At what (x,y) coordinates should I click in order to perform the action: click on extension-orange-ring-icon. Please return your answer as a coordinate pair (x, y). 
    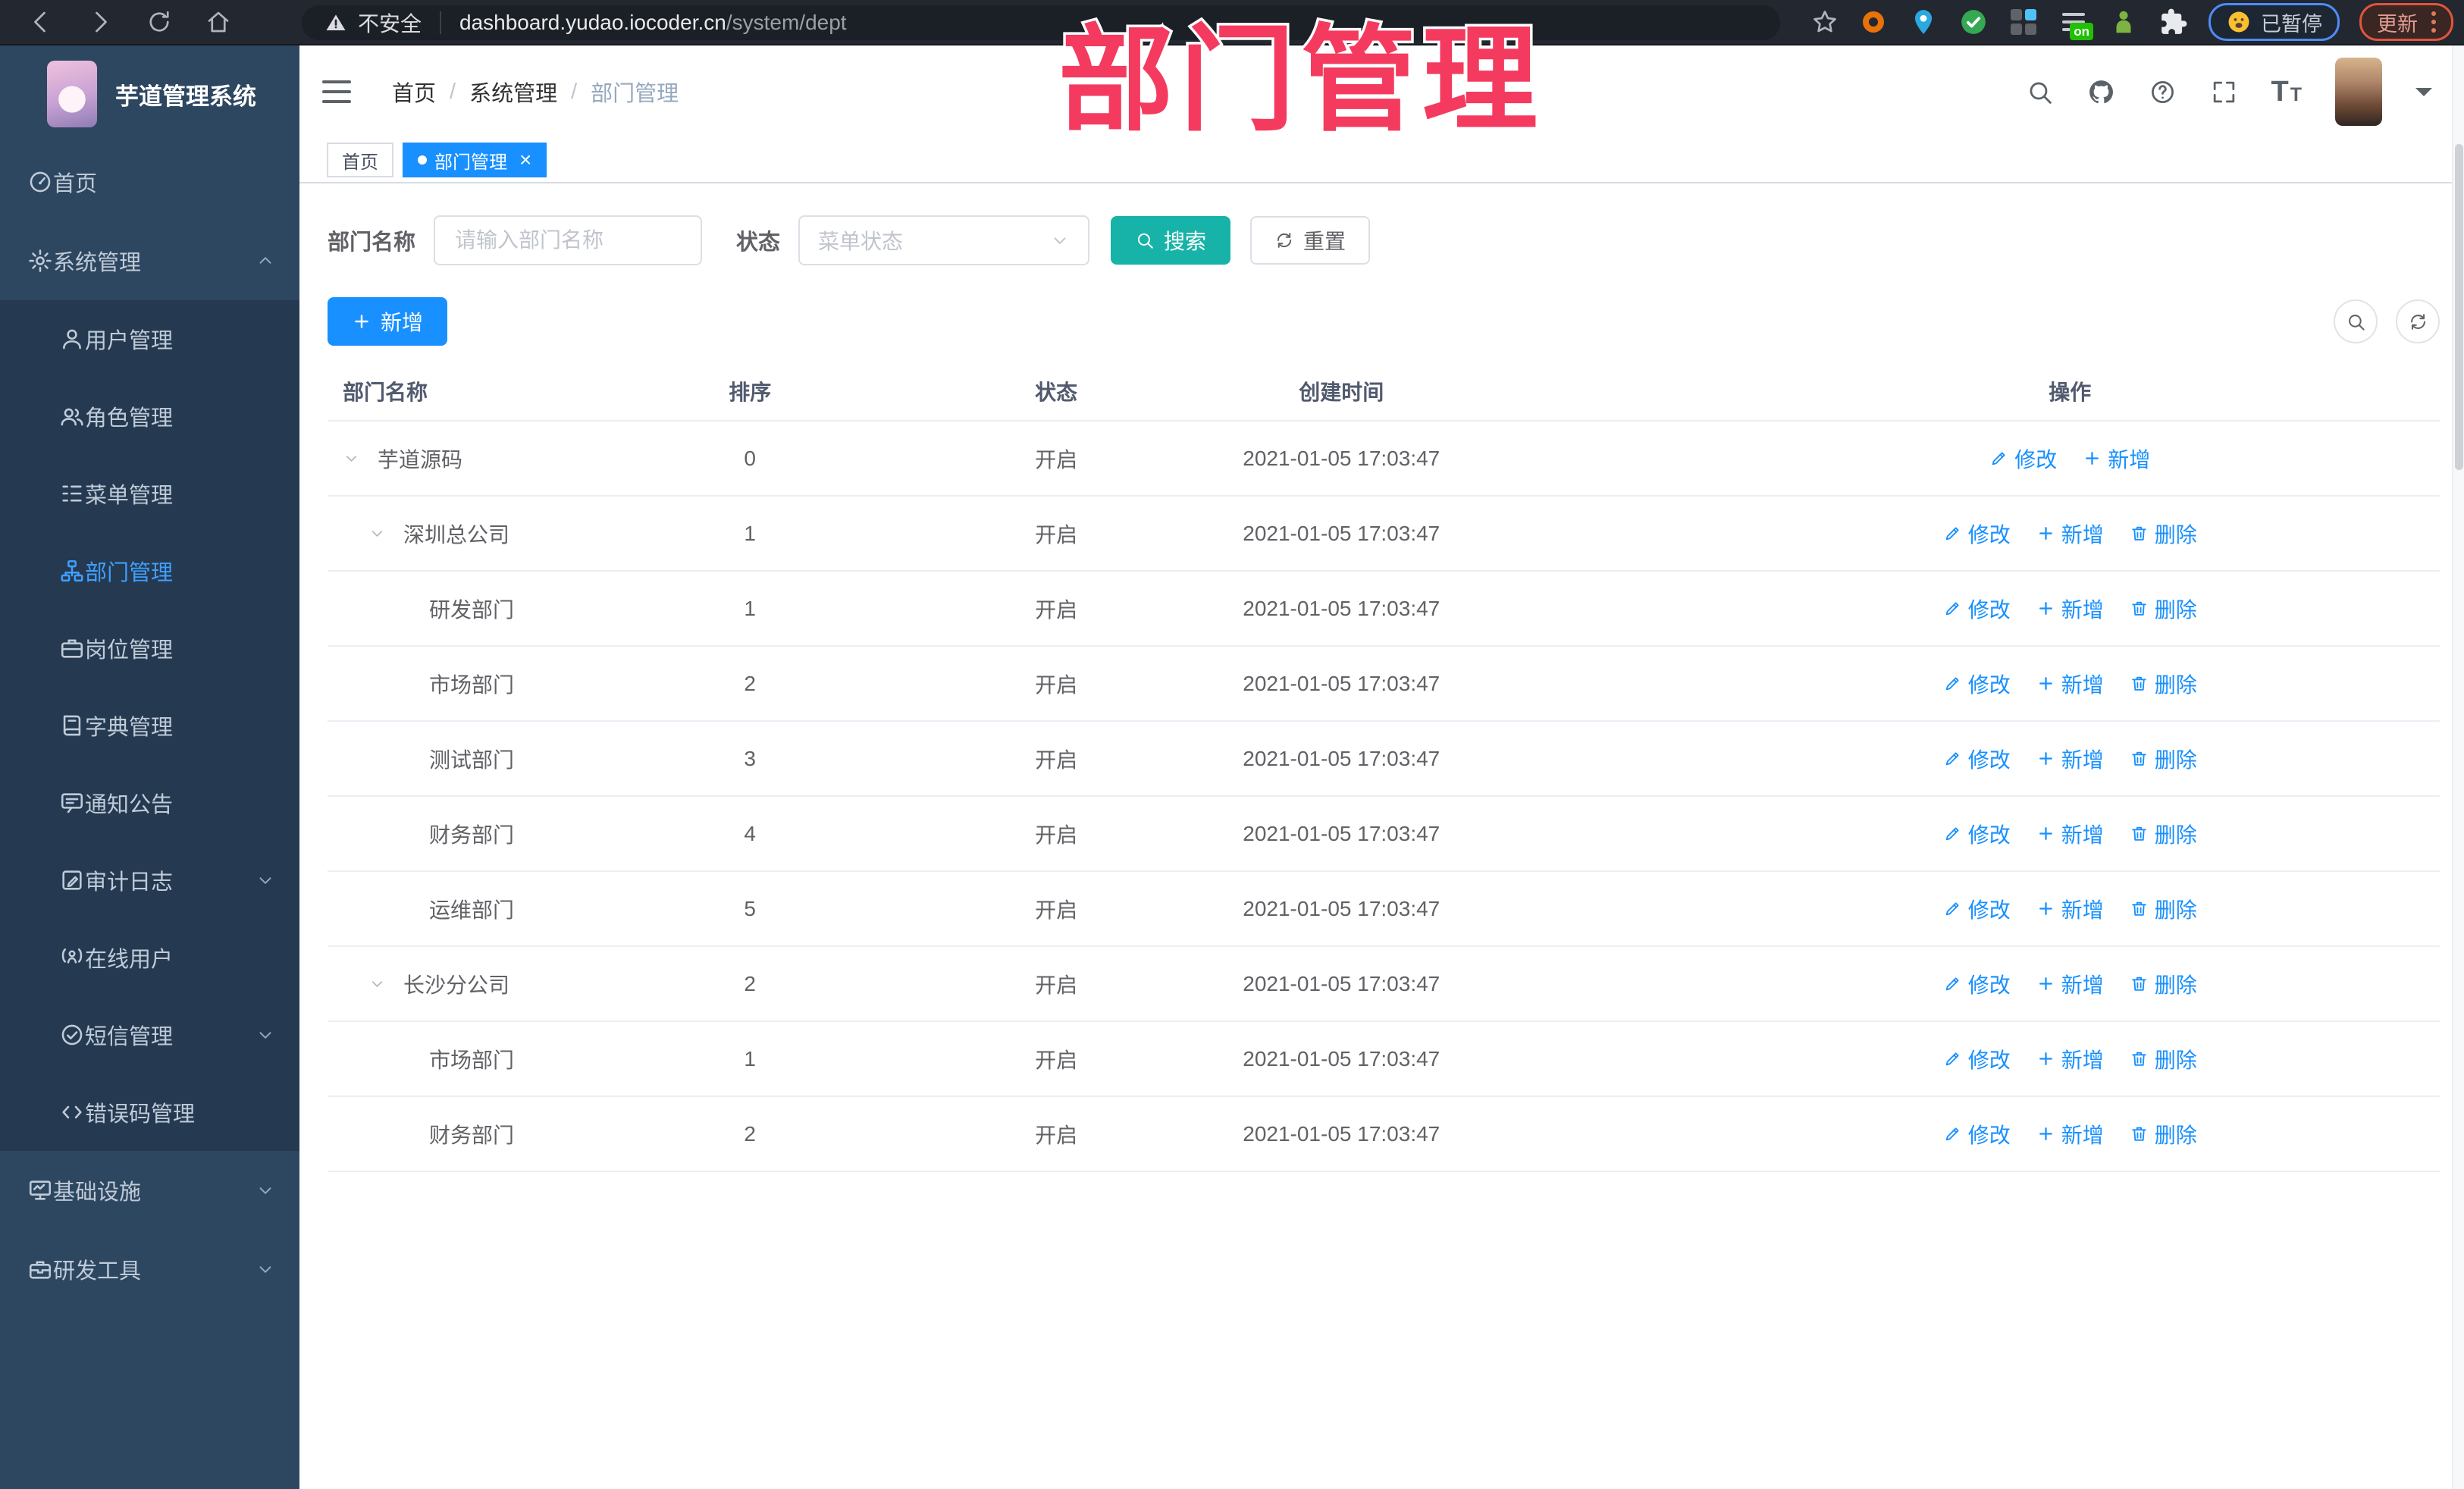
    Looking at the image, I should click on (1873, 22).